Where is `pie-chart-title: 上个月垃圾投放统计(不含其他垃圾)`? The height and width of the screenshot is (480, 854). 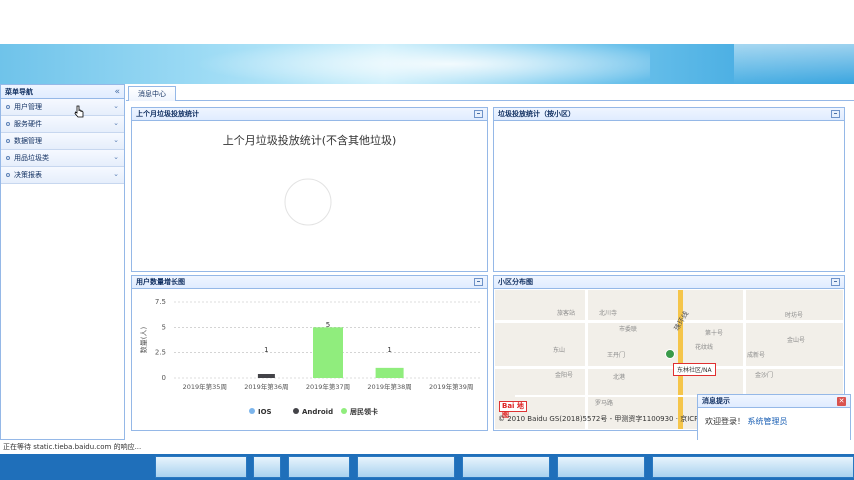
pie-chart-title: 上个月垃圾投放统计(不含其他垃圾) is located at coordinates (309, 140).